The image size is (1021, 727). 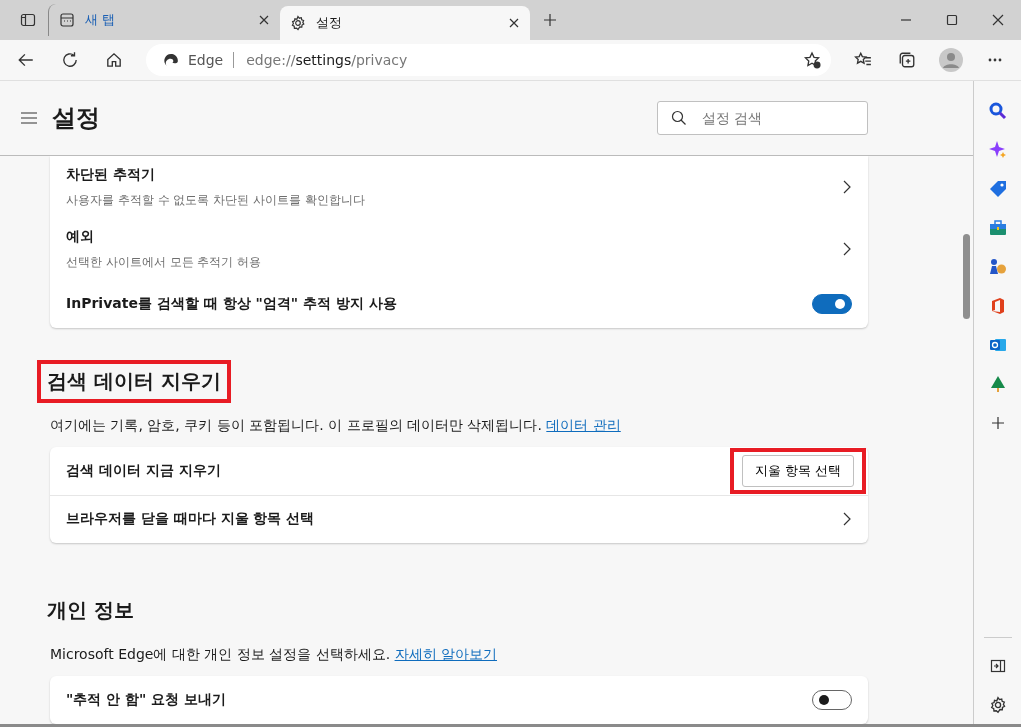 I want to click on new-tab-icon, so click(x=67, y=20).